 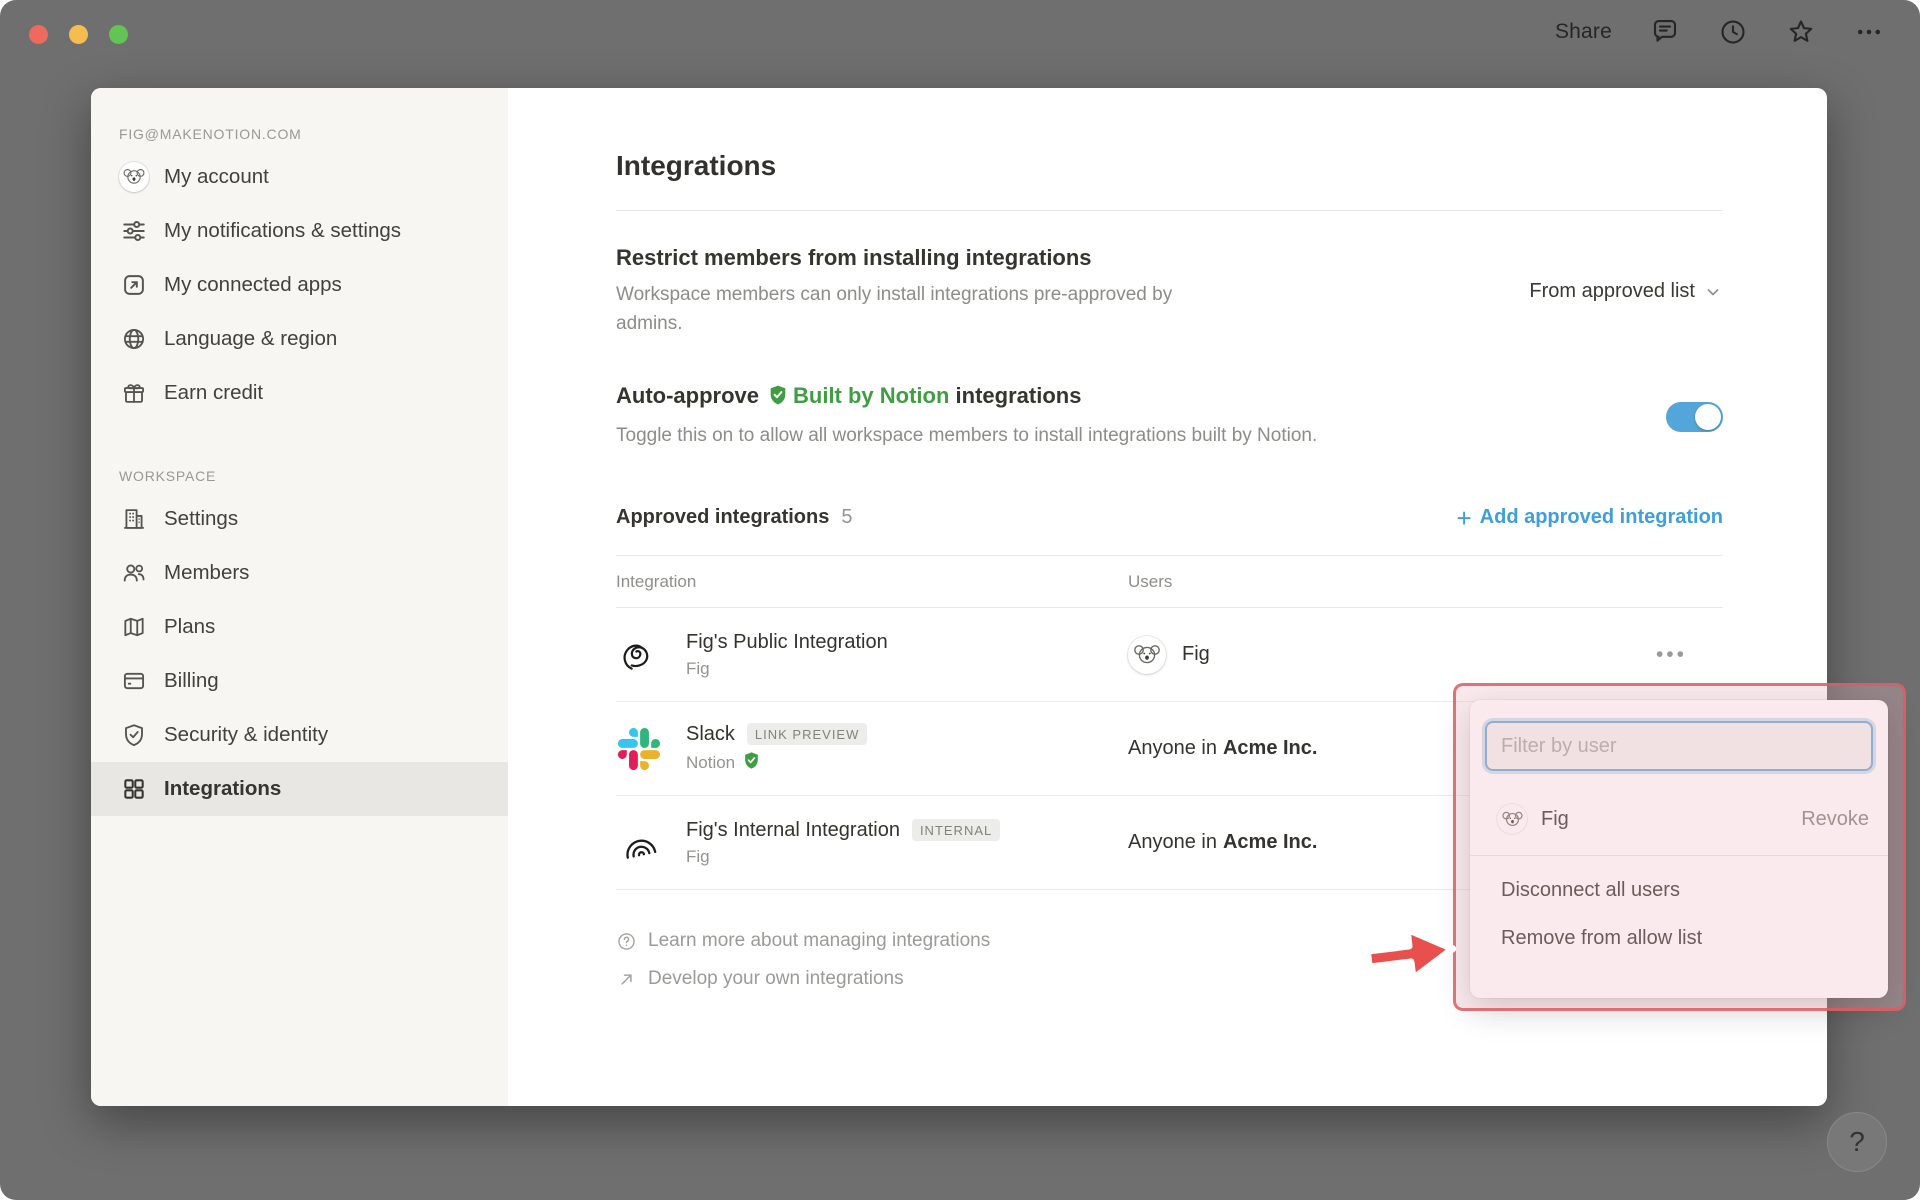 What do you see at coordinates (216, 176) in the screenshot?
I see `sidebar-item-label: My account` at bounding box center [216, 176].